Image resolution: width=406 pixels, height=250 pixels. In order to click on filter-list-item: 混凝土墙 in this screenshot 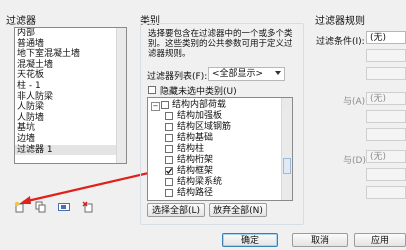, I will do `click(70, 65)`.